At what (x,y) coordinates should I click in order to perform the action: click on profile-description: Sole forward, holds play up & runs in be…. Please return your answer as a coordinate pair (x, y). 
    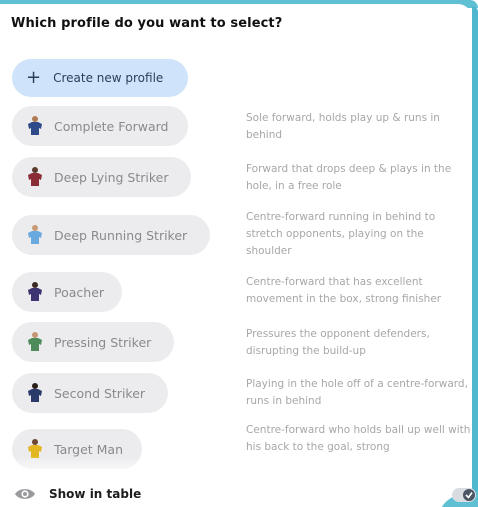
    Looking at the image, I should click on (343, 126).